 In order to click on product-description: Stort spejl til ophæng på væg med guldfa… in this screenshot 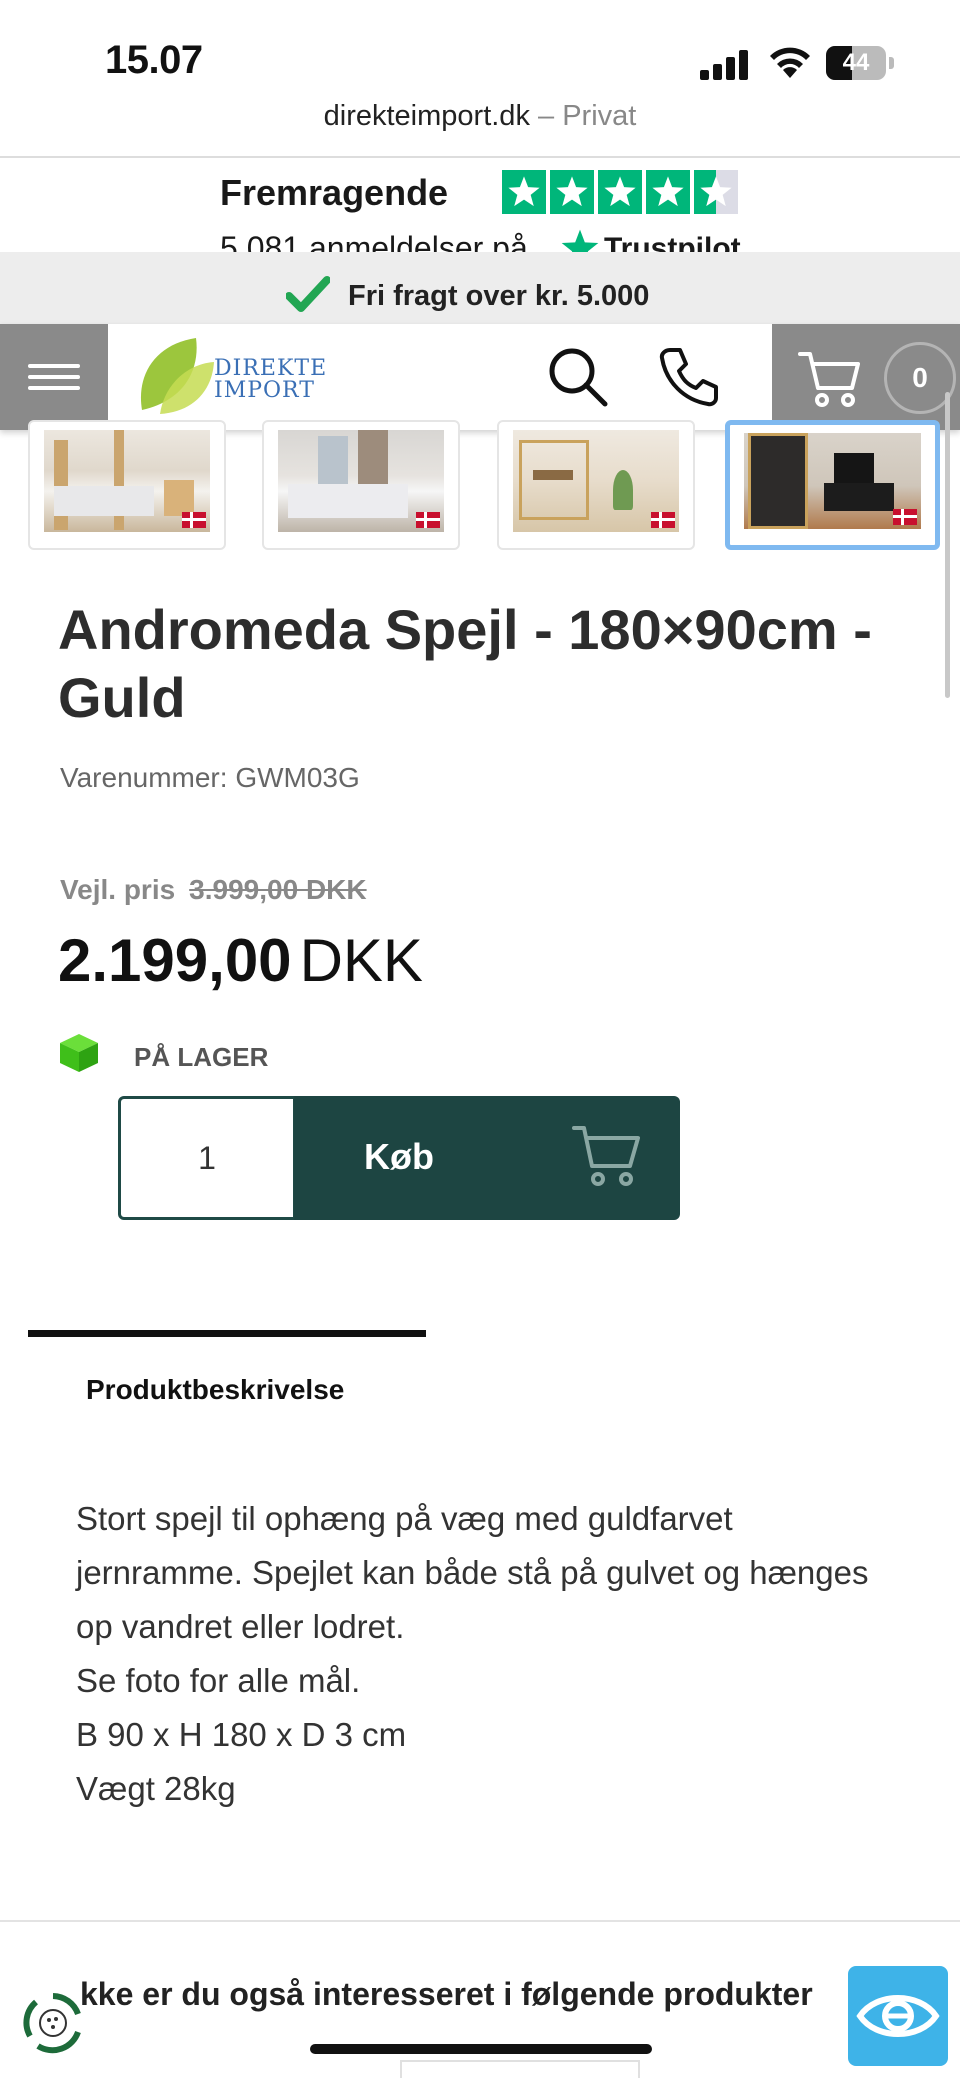, I will do `click(476, 1654)`.